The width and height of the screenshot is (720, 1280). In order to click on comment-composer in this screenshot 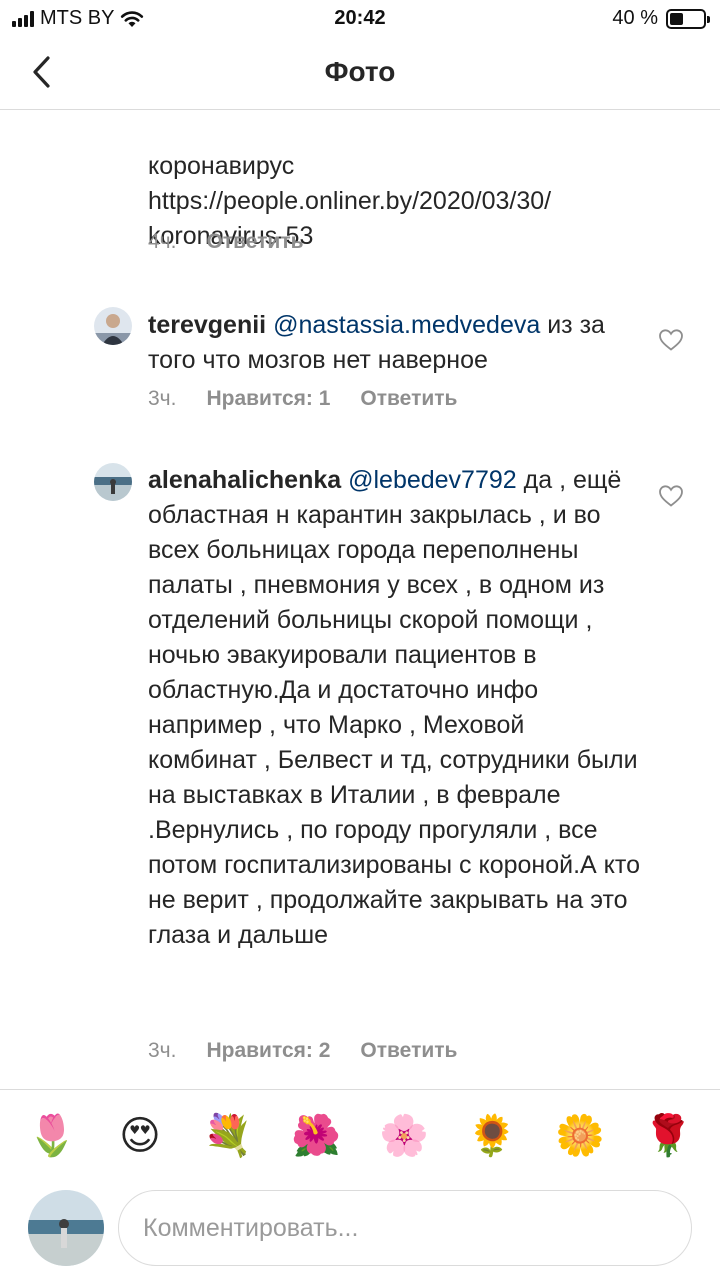, I will do `click(360, 1230)`.